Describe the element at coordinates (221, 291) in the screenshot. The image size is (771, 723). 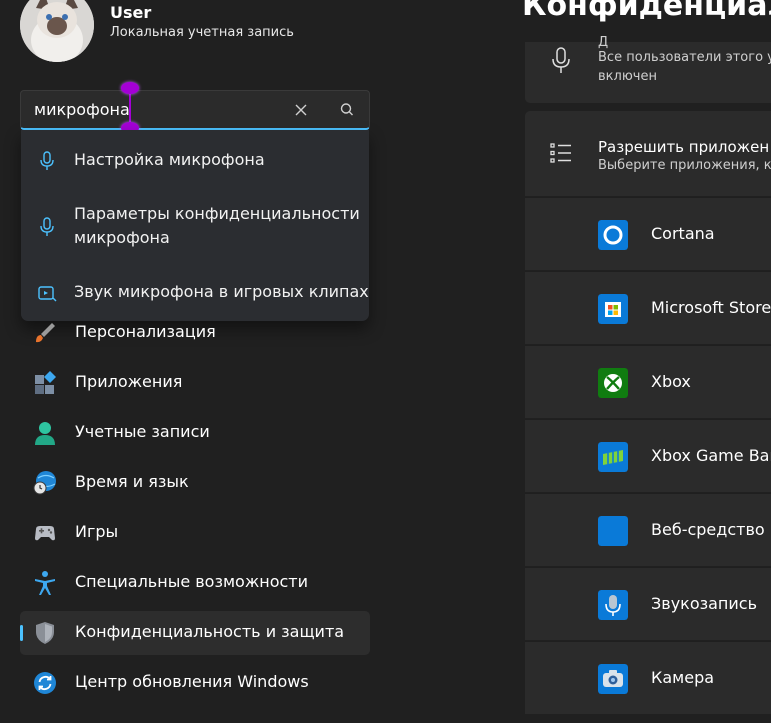
I see `suggestion-label: Звук микрофона в игровых клипах` at that location.